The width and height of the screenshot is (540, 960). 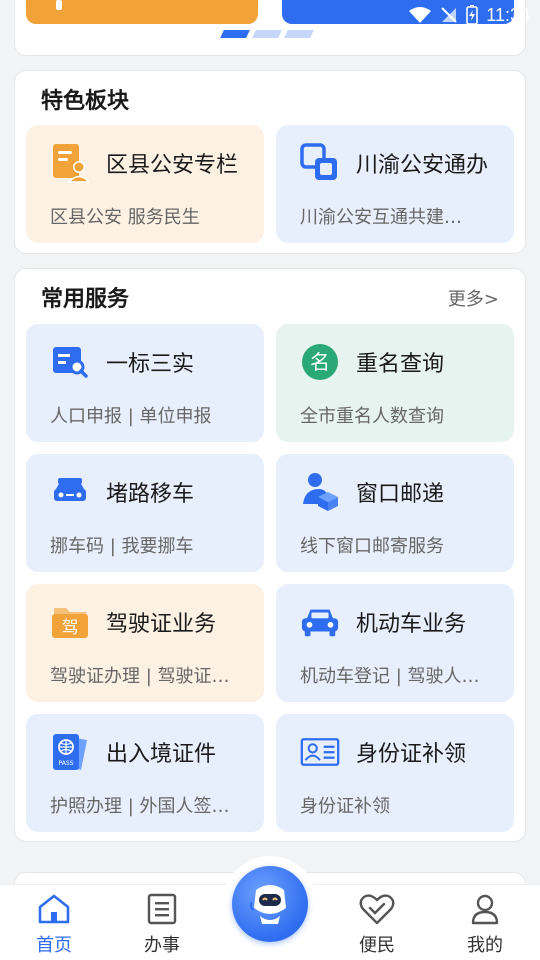 What do you see at coordinates (59, 5) in the screenshot?
I see `banner-marker` at bounding box center [59, 5].